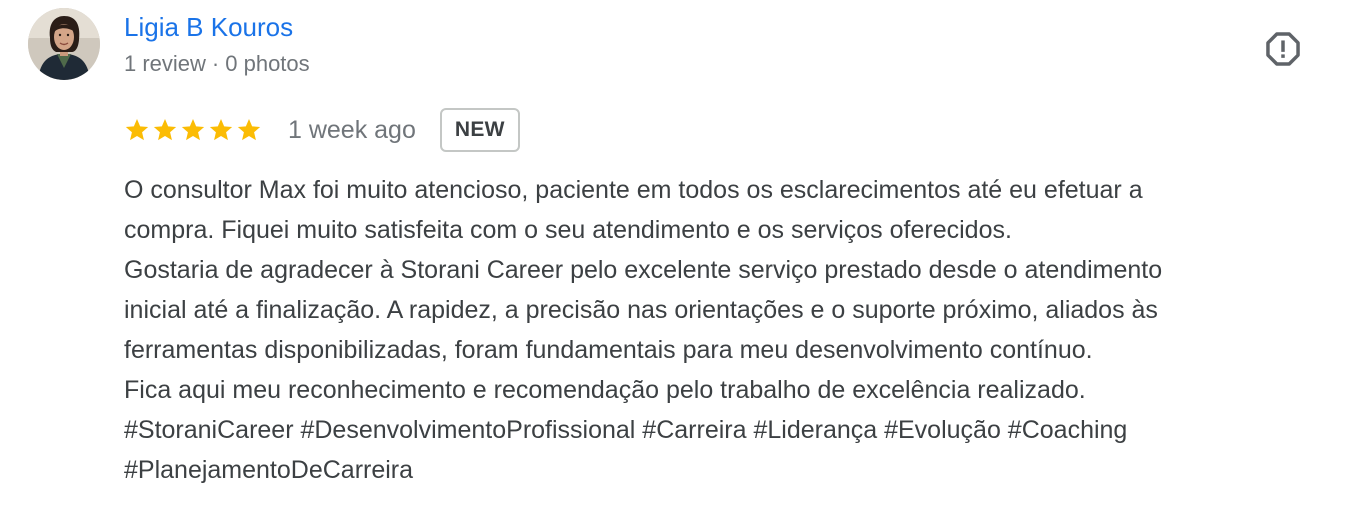 The image size is (1352, 510). What do you see at coordinates (208, 27) in the screenshot?
I see `reviewer-name-link: Ligia B Kouros` at bounding box center [208, 27].